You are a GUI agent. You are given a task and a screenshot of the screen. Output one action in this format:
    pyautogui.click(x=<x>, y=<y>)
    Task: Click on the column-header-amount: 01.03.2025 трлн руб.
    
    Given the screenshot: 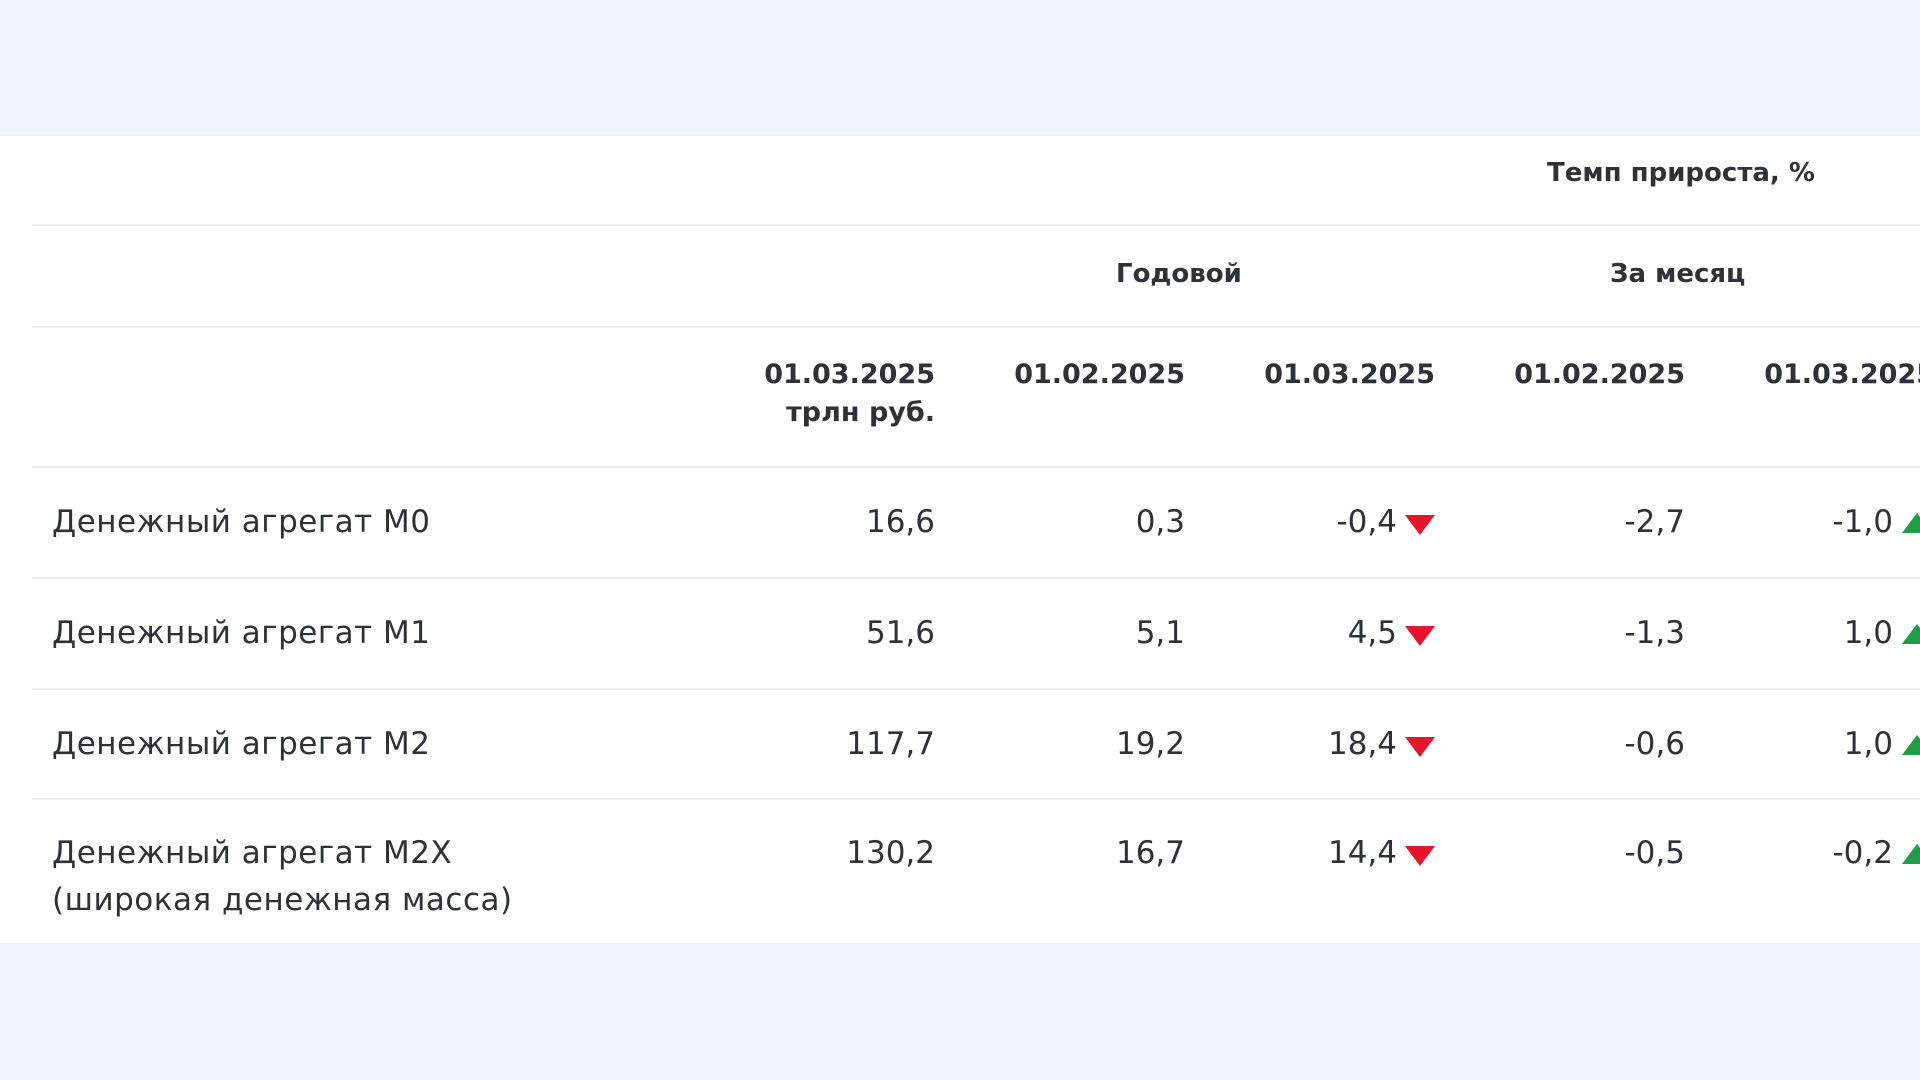 What is the action you would take?
    pyautogui.click(x=849, y=394)
    